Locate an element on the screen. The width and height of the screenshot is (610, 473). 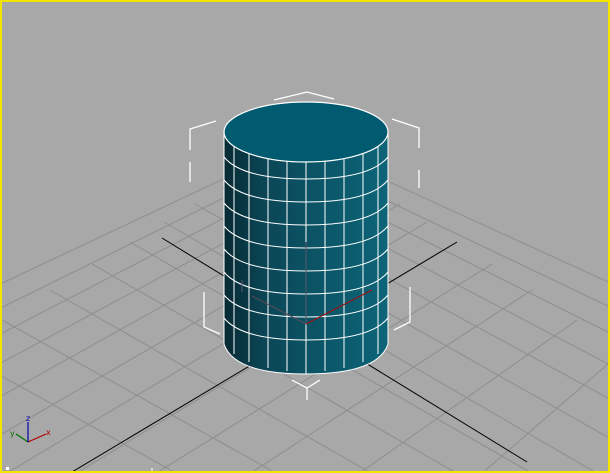
axis-tripod-icon: x y z is located at coordinates (30, 428).